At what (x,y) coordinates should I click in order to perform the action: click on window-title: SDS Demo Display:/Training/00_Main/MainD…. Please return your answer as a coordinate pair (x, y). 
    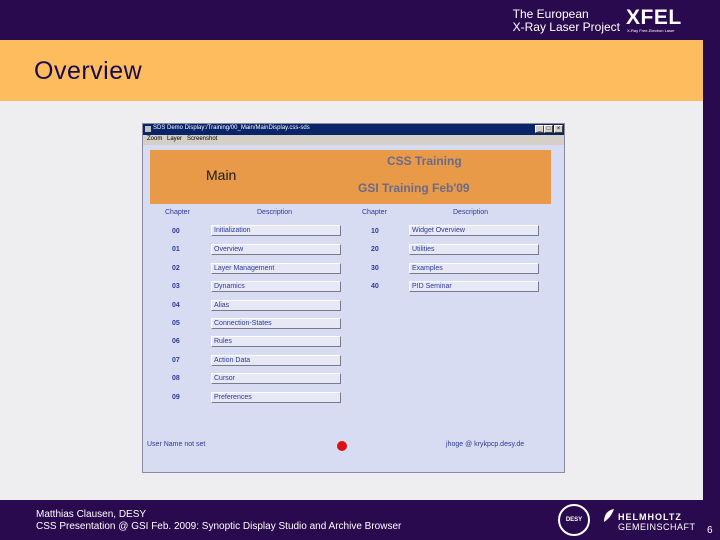
    Looking at the image, I should click on (231, 128).